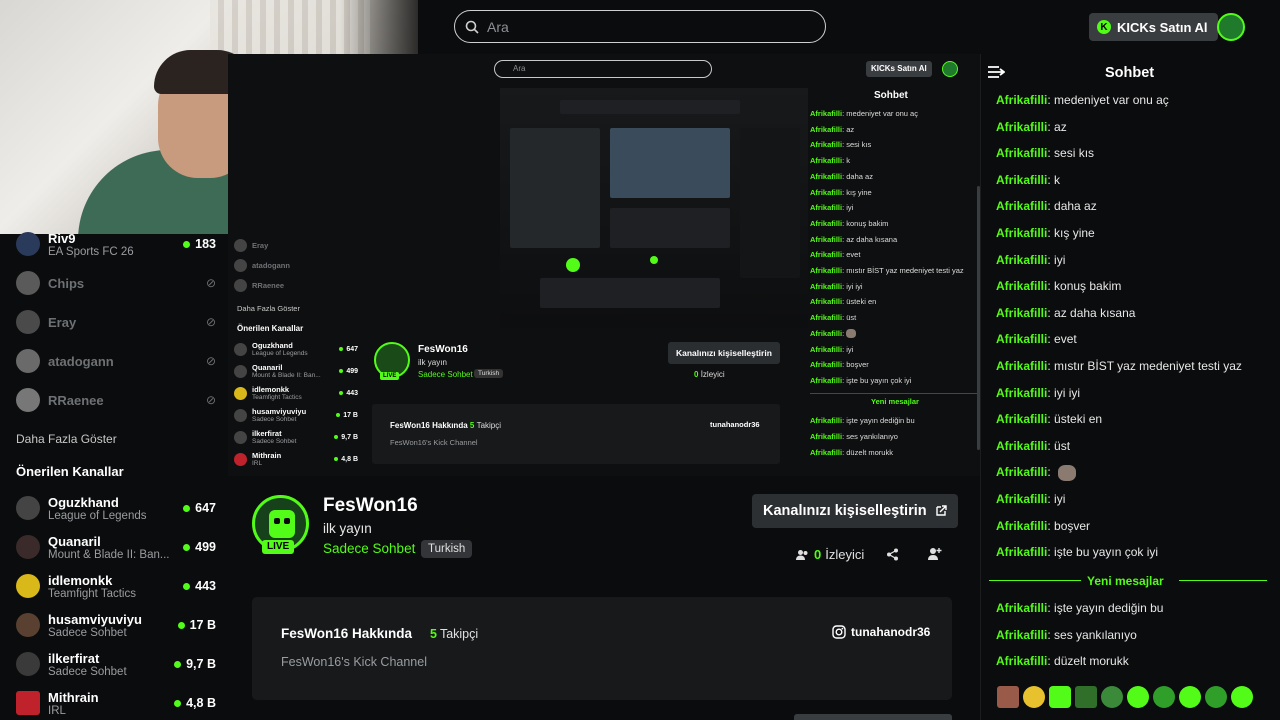 The width and height of the screenshot is (1280, 720). I want to click on chat-text: üst, so click(1062, 445).